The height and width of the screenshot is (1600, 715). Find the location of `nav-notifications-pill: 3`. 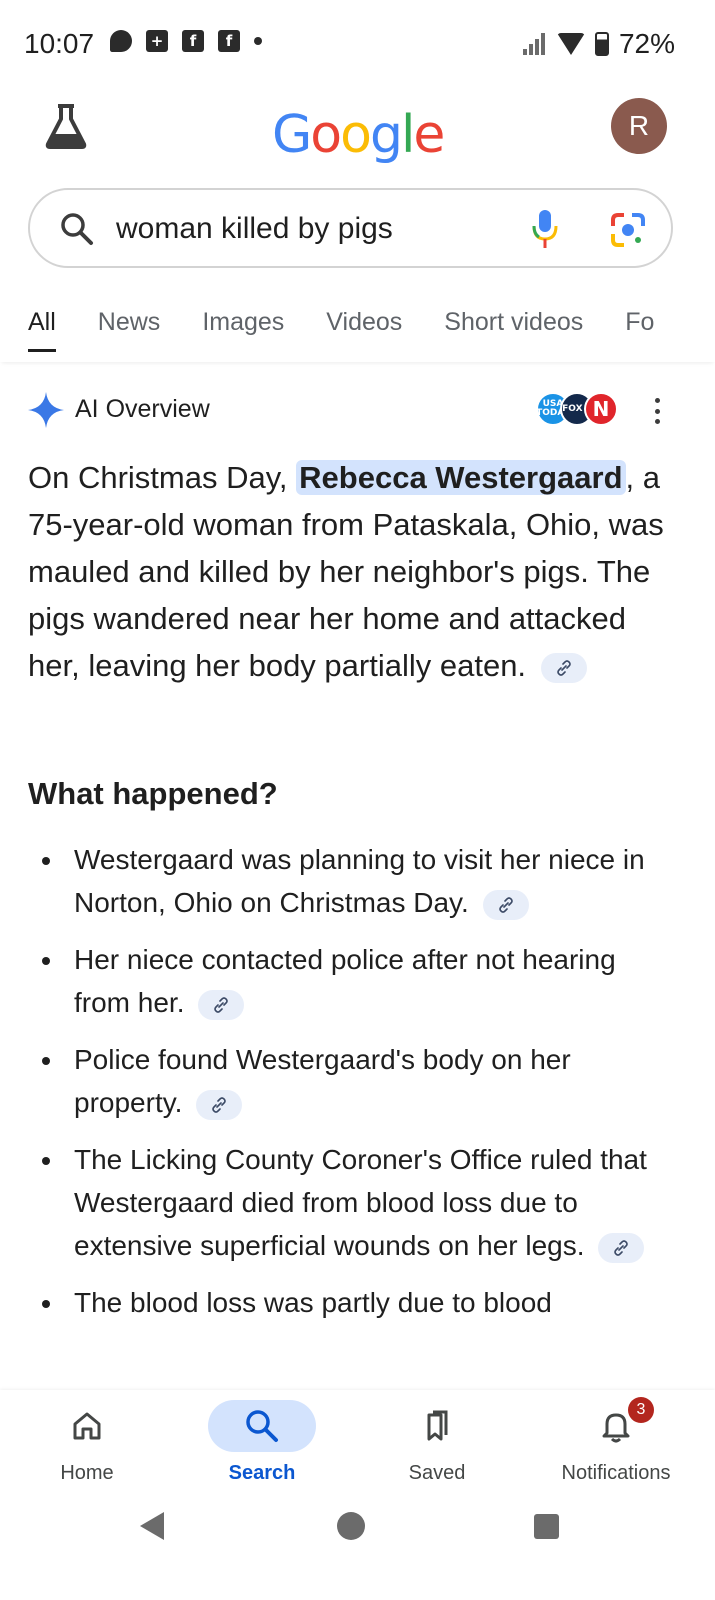

nav-notifications-pill: 3 is located at coordinates (616, 1424).